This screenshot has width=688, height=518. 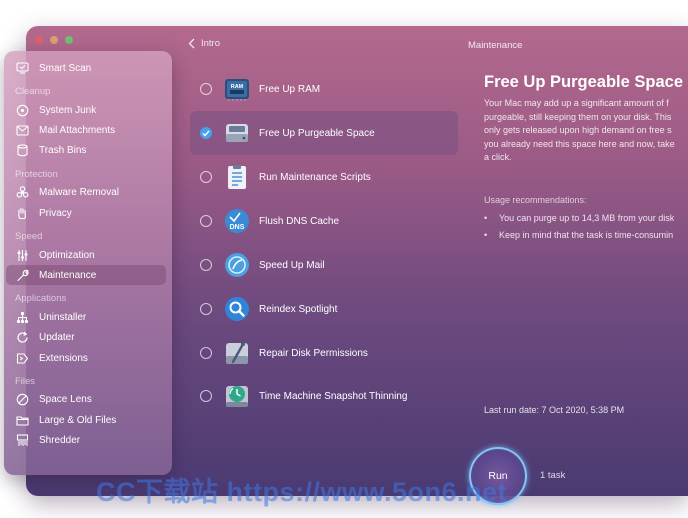 What do you see at coordinates (86, 440) in the screenshot?
I see `sidebar-item-shredder: Shredder` at bounding box center [86, 440].